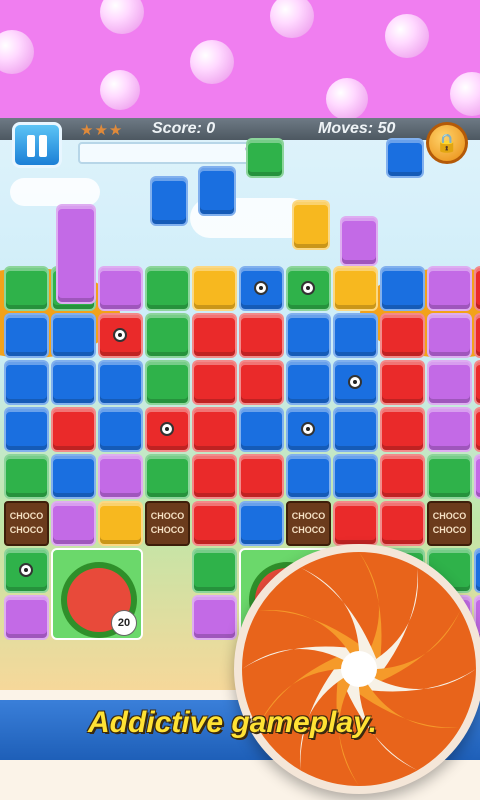  Describe the element at coordinates (102, 130) in the screenshot. I see `star-rating: ★★★` at that location.